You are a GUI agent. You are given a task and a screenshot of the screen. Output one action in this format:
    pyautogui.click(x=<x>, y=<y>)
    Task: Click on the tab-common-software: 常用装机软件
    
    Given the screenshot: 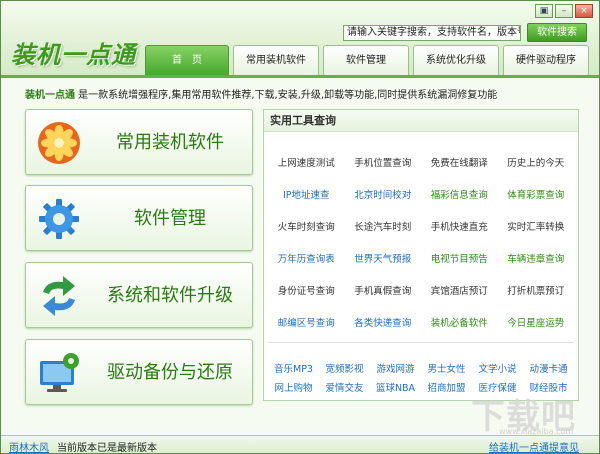 What is the action you would take?
    pyautogui.click(x=276, y=60)
    